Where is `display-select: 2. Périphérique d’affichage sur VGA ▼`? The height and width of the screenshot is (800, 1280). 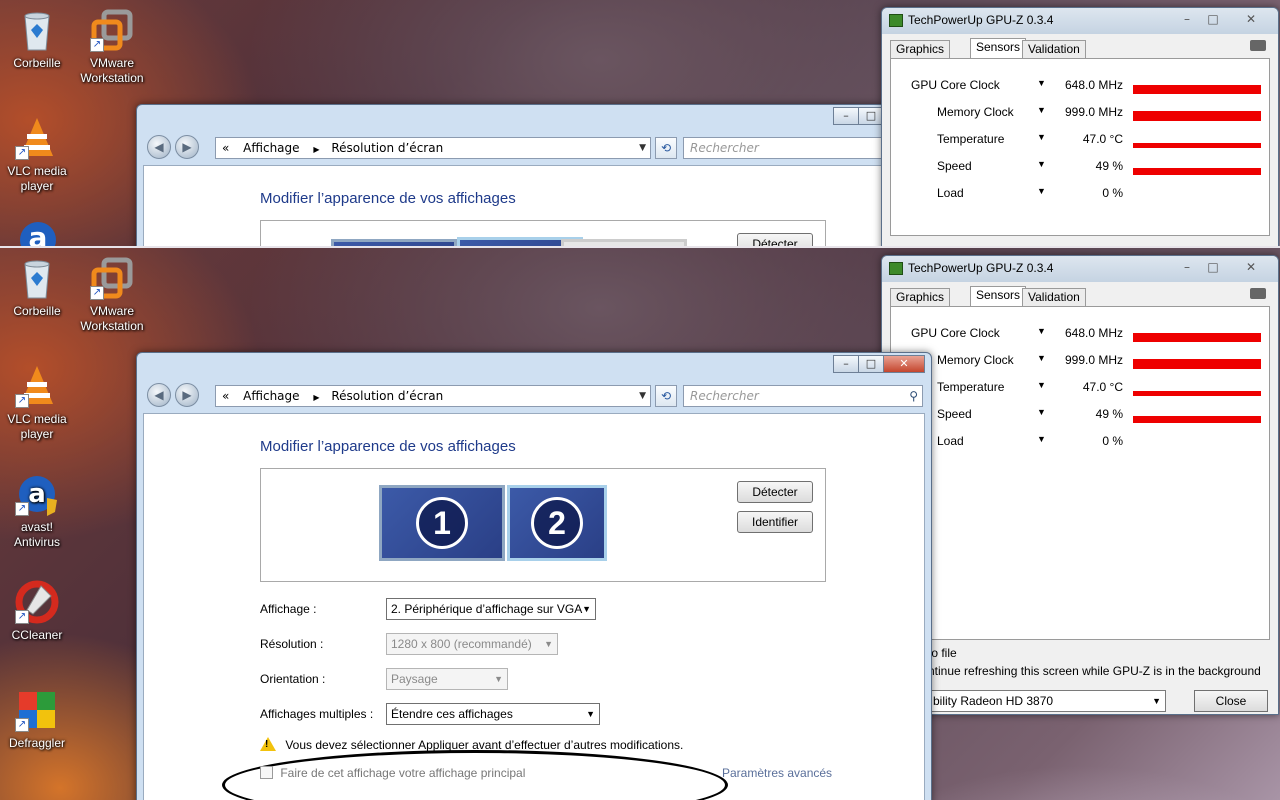
display-select: 2. Périphérique d’affichage sur VGA ▼ is located at coordinates (491, 609).